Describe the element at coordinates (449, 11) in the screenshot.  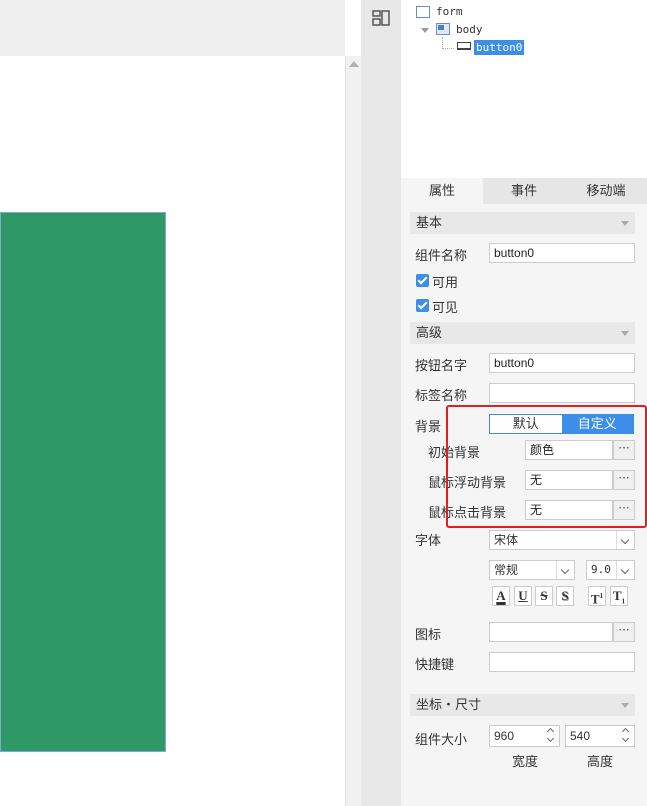
I see `tree-node-form: form` at that location.